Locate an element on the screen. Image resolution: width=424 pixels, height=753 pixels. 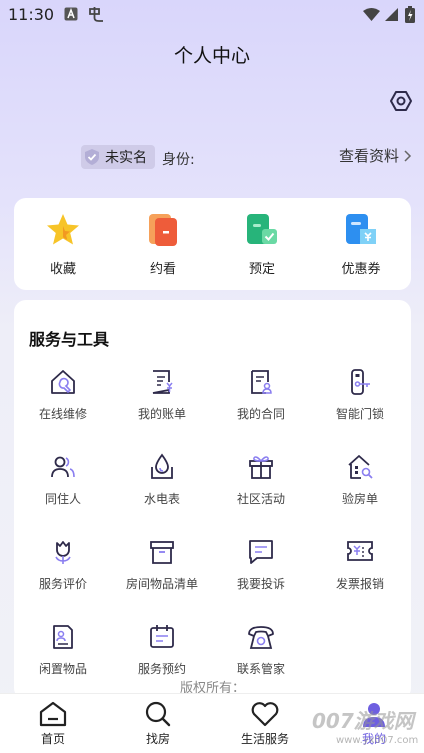
tab-life-services: 生活服务 is located at coordinates (265, 723).